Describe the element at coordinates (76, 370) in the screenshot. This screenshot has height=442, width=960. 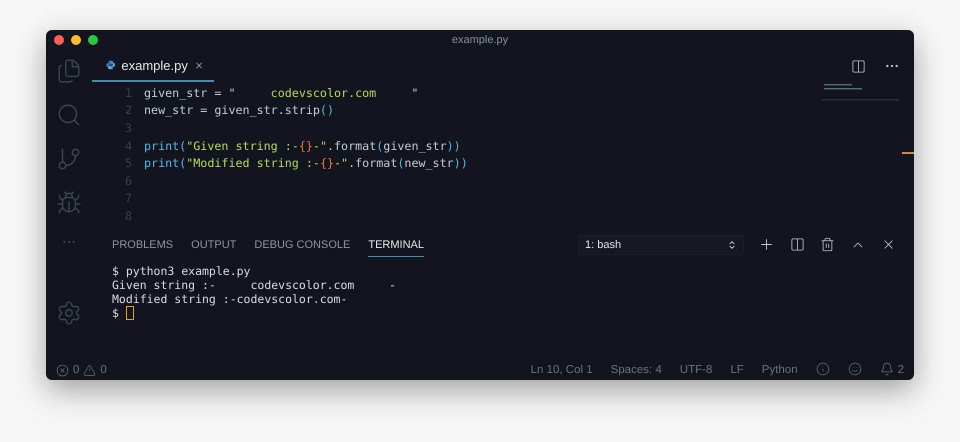
I see `error-count: 0` at that location.